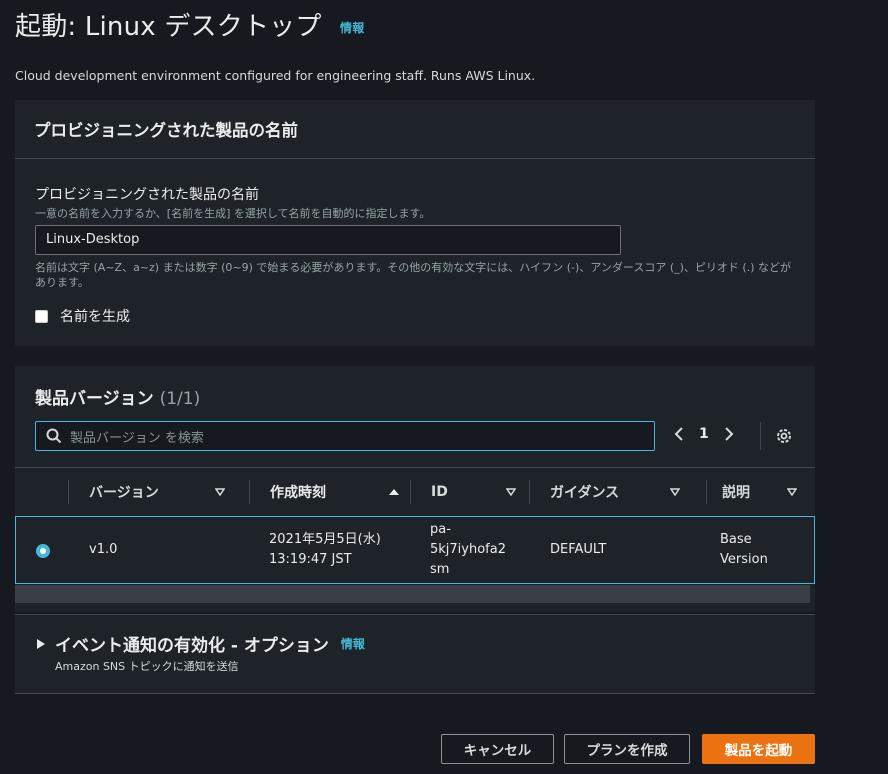 The width and height of the screenshot is (888, 774). What do you see at coordinates (415, 129) in the screenshot?
I see `name-panel-header: プロビジョニングされた製品の名前` at bounding box center [415, 129].